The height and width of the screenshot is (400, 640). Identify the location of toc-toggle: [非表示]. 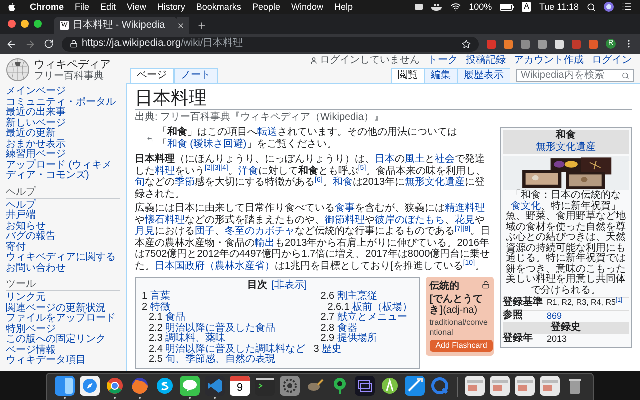
(290, 286).